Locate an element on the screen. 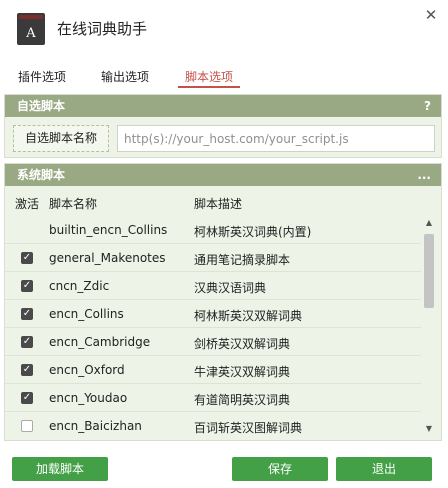  script-description: 汉典汉语词典 is located at coordinates (230, 288).